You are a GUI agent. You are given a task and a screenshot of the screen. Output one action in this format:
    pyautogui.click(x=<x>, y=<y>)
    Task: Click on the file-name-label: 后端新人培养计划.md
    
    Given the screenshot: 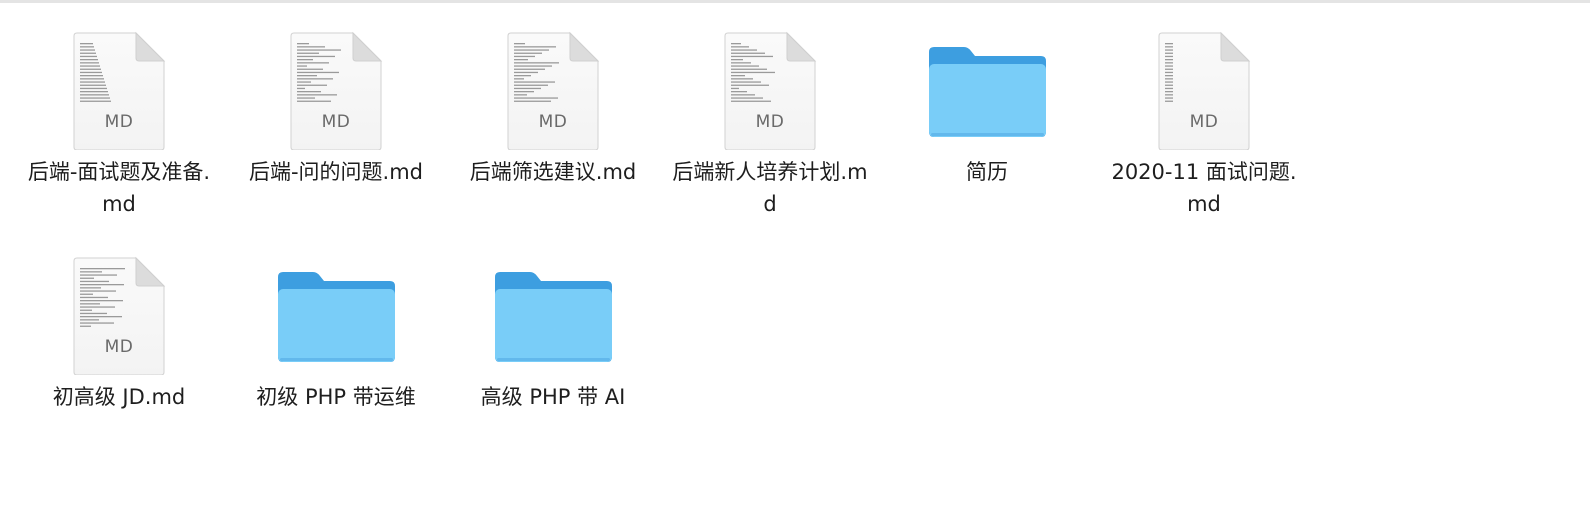 What is the action you would take?
    pyautogui.click(x=770, y=188)
    